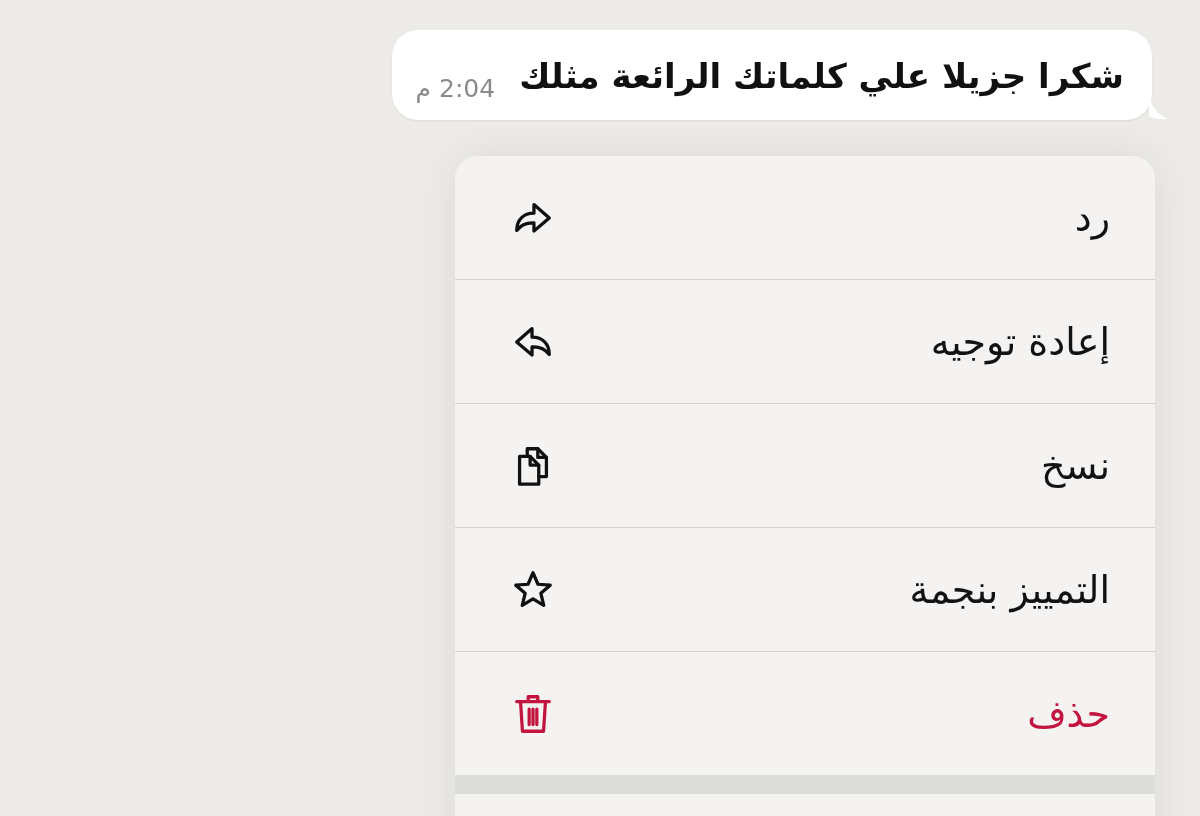 The image size is (1200, 816). Describe the element at coordinates (805, 342) in the screenshot. I see `menu-item: إعادة توجيه` at that location.